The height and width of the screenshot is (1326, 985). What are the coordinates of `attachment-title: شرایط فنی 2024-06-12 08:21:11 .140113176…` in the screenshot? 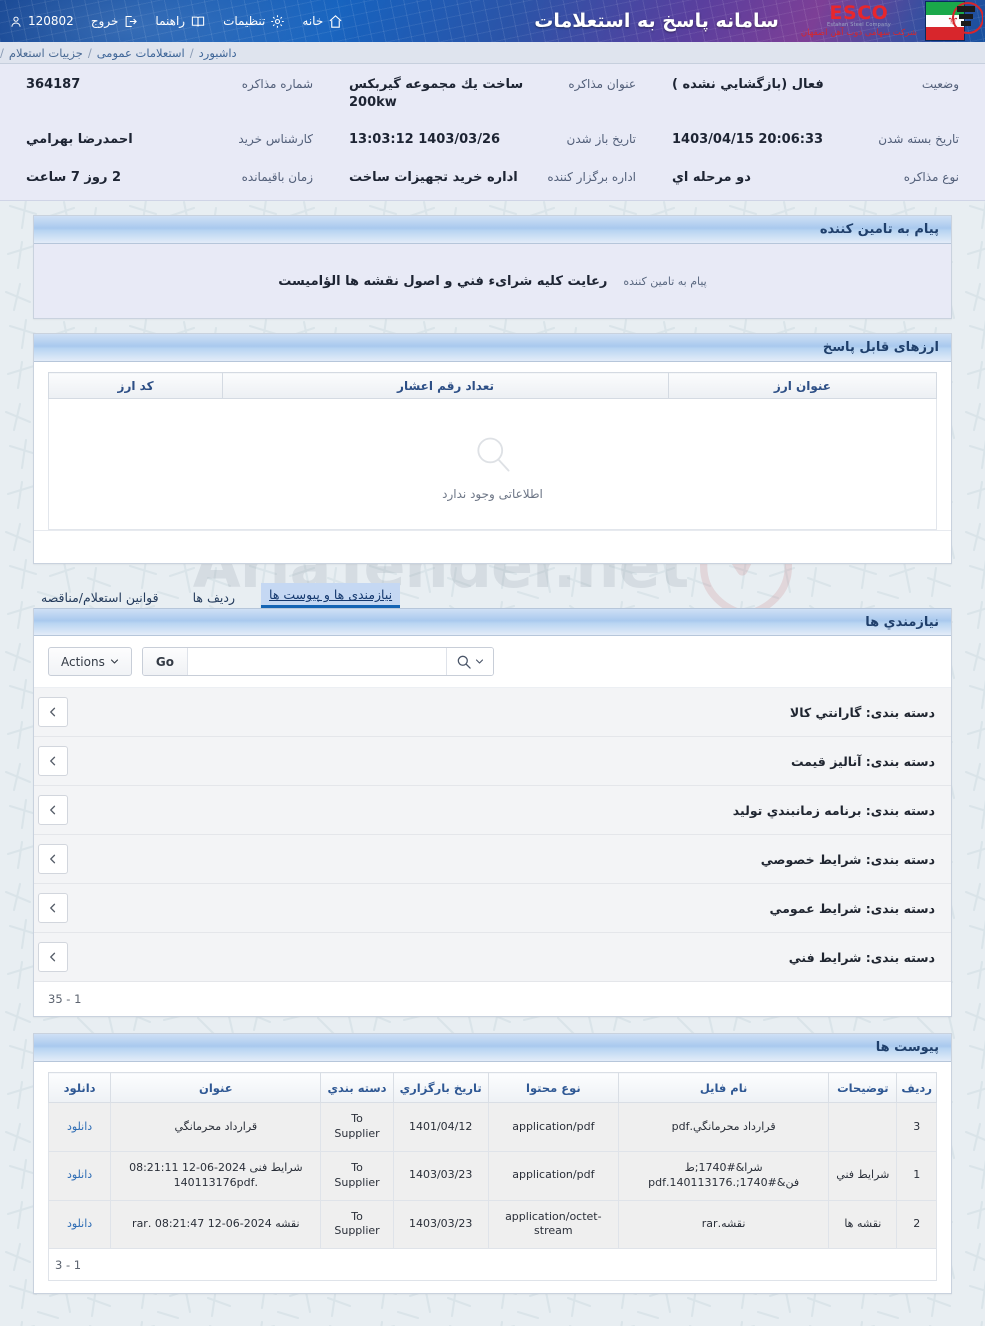 It's located at (216, 1175).